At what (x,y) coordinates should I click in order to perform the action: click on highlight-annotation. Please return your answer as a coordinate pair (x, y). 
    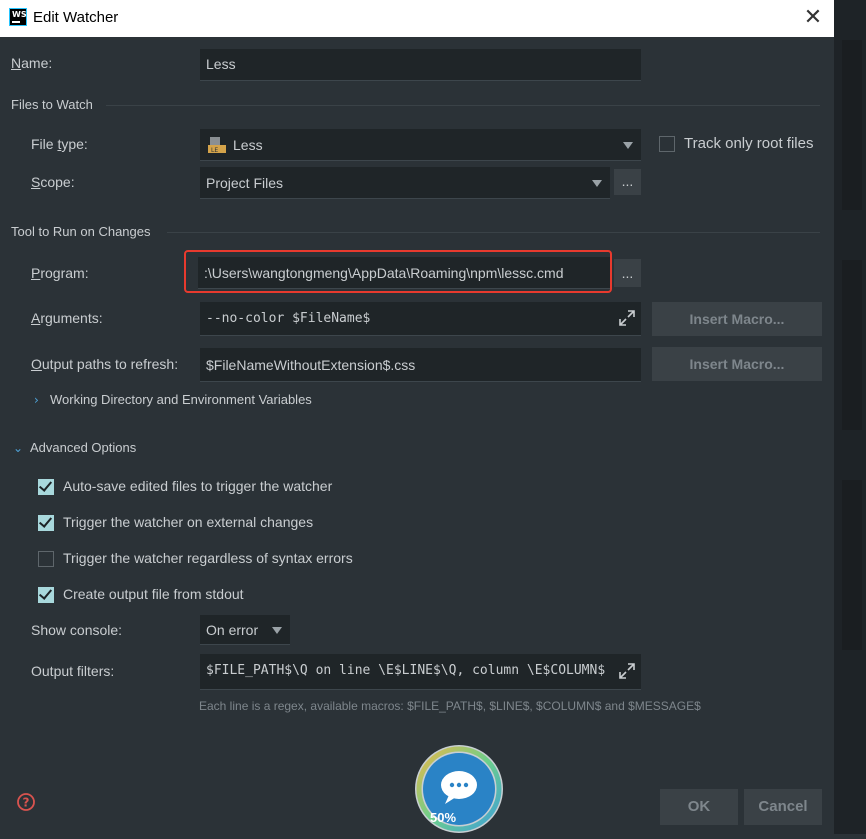
    Looking at the image, I should click on (398, 271).